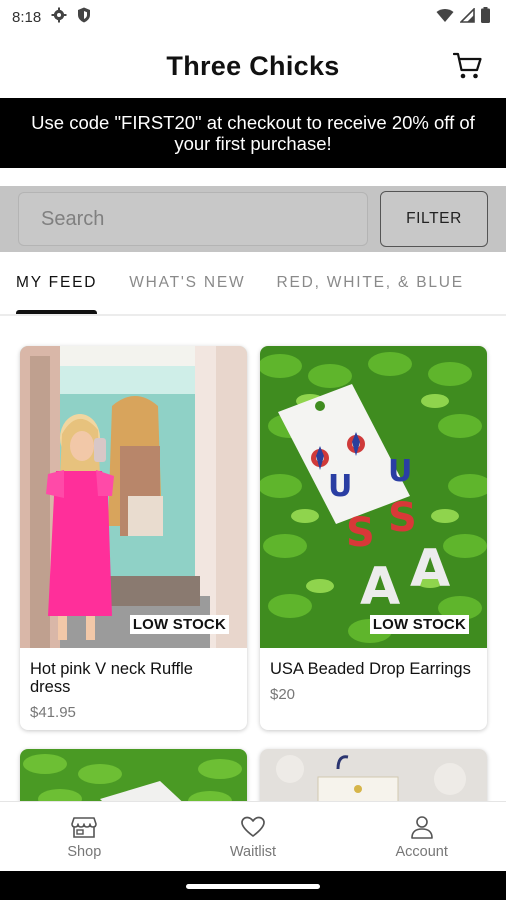  What do you see at coordinates (422, 827) in the screenshot?
I see `person-icon` at bounding box center [422, 827].